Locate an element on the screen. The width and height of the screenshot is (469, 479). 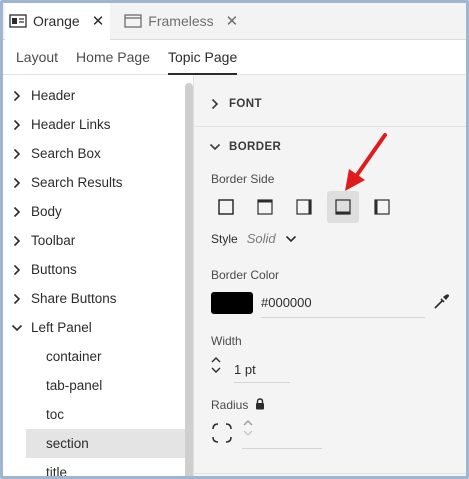
document-tab-bar: Orange ✕ Frameless ✕ is located at coordinates (234, 21).